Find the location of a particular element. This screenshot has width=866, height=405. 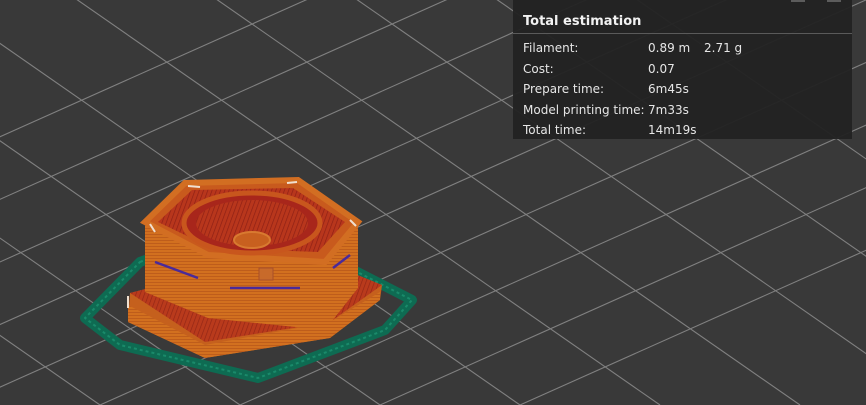

row-label: Model printing time: is located at coordinates (584, 109).